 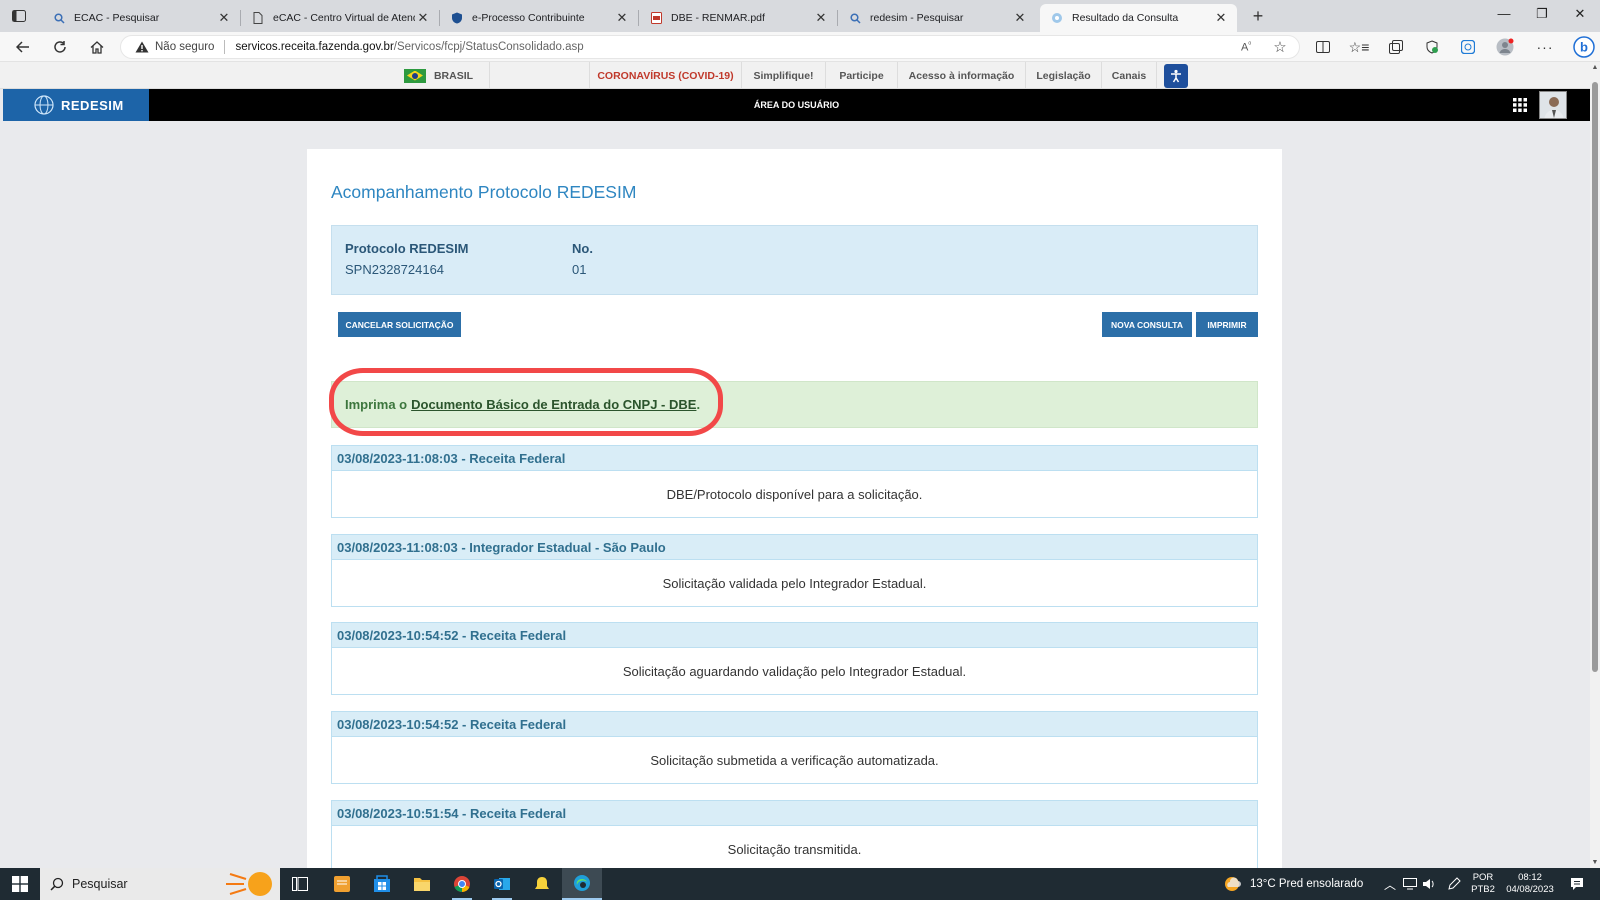 What do you see at coordinates (342, 884) in the screenshot?
I see `sticky-notes-icon` at bounding box center [342, 884].